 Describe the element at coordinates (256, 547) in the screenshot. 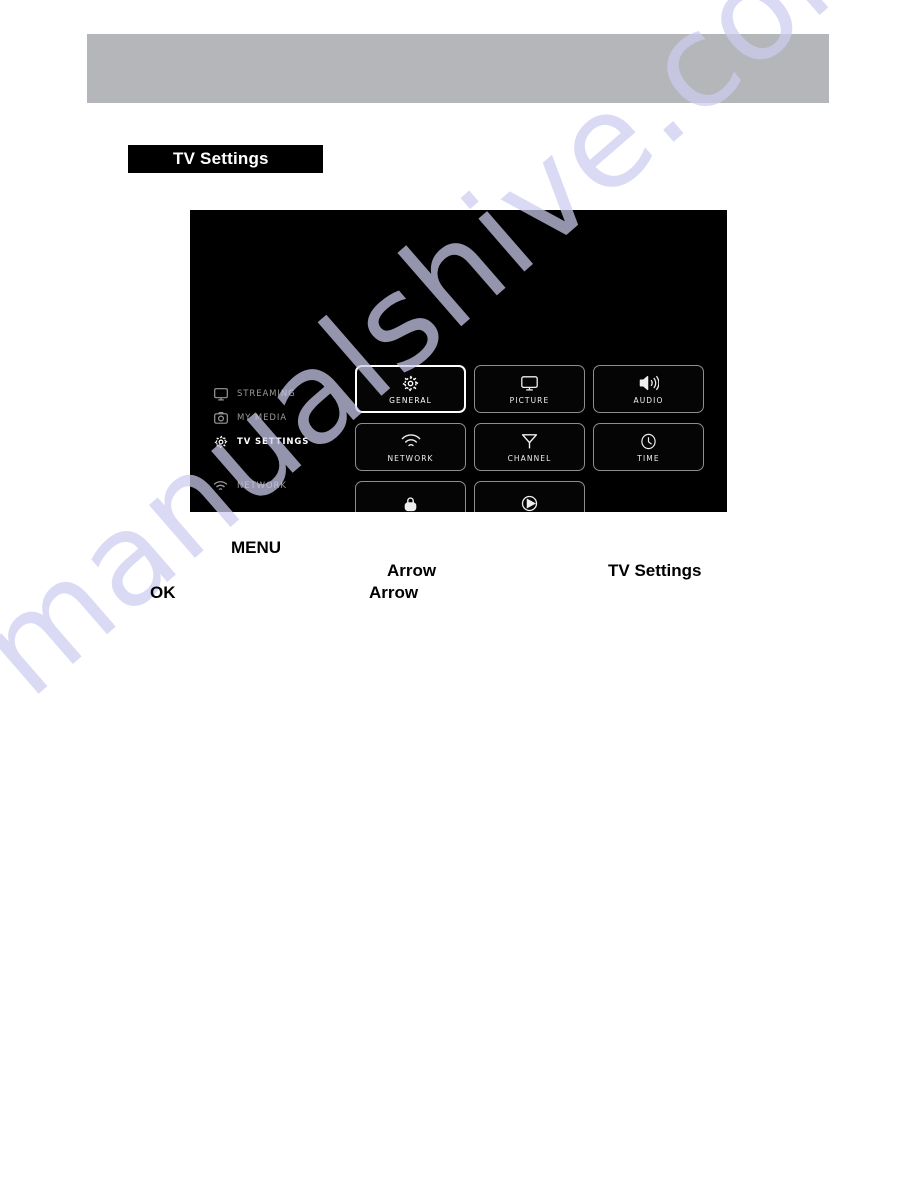

I see `keyword-menu: MENU` at that location.